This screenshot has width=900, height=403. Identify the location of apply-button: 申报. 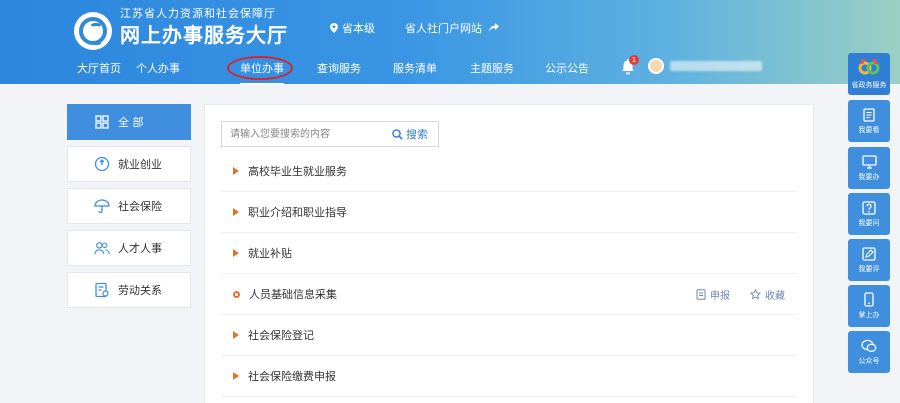
(713, 294).